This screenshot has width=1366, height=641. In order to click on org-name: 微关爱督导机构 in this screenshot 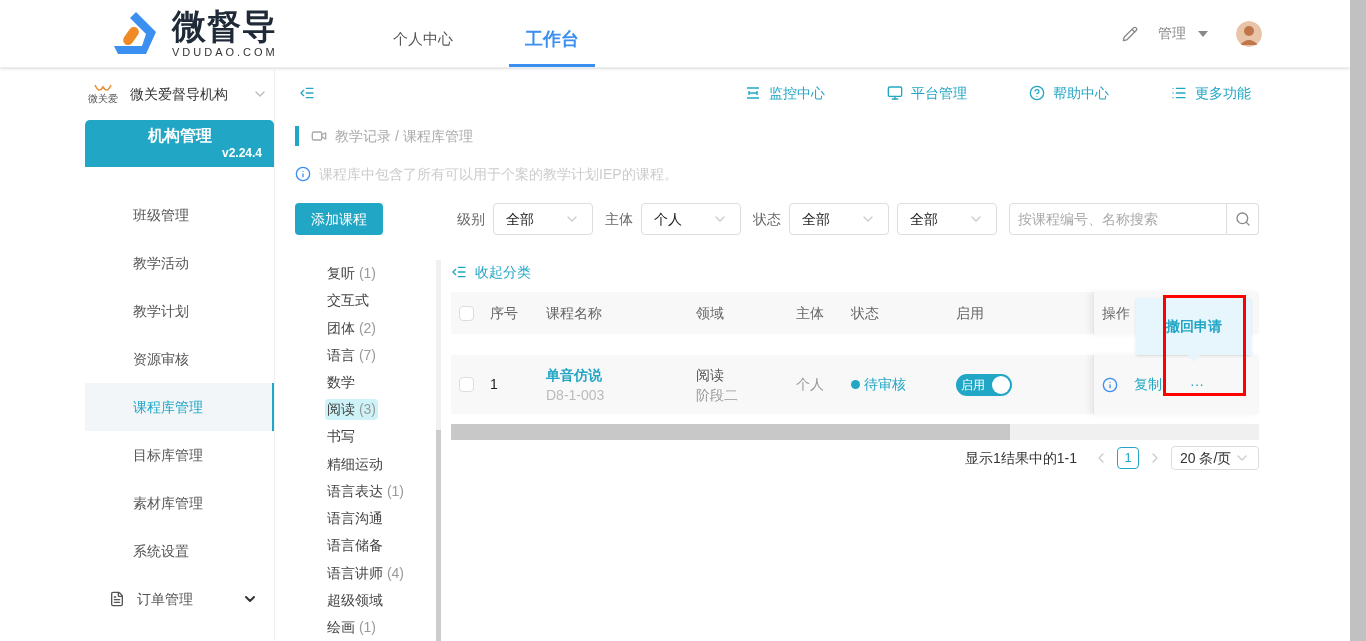, I will do `click(179, 94)`.